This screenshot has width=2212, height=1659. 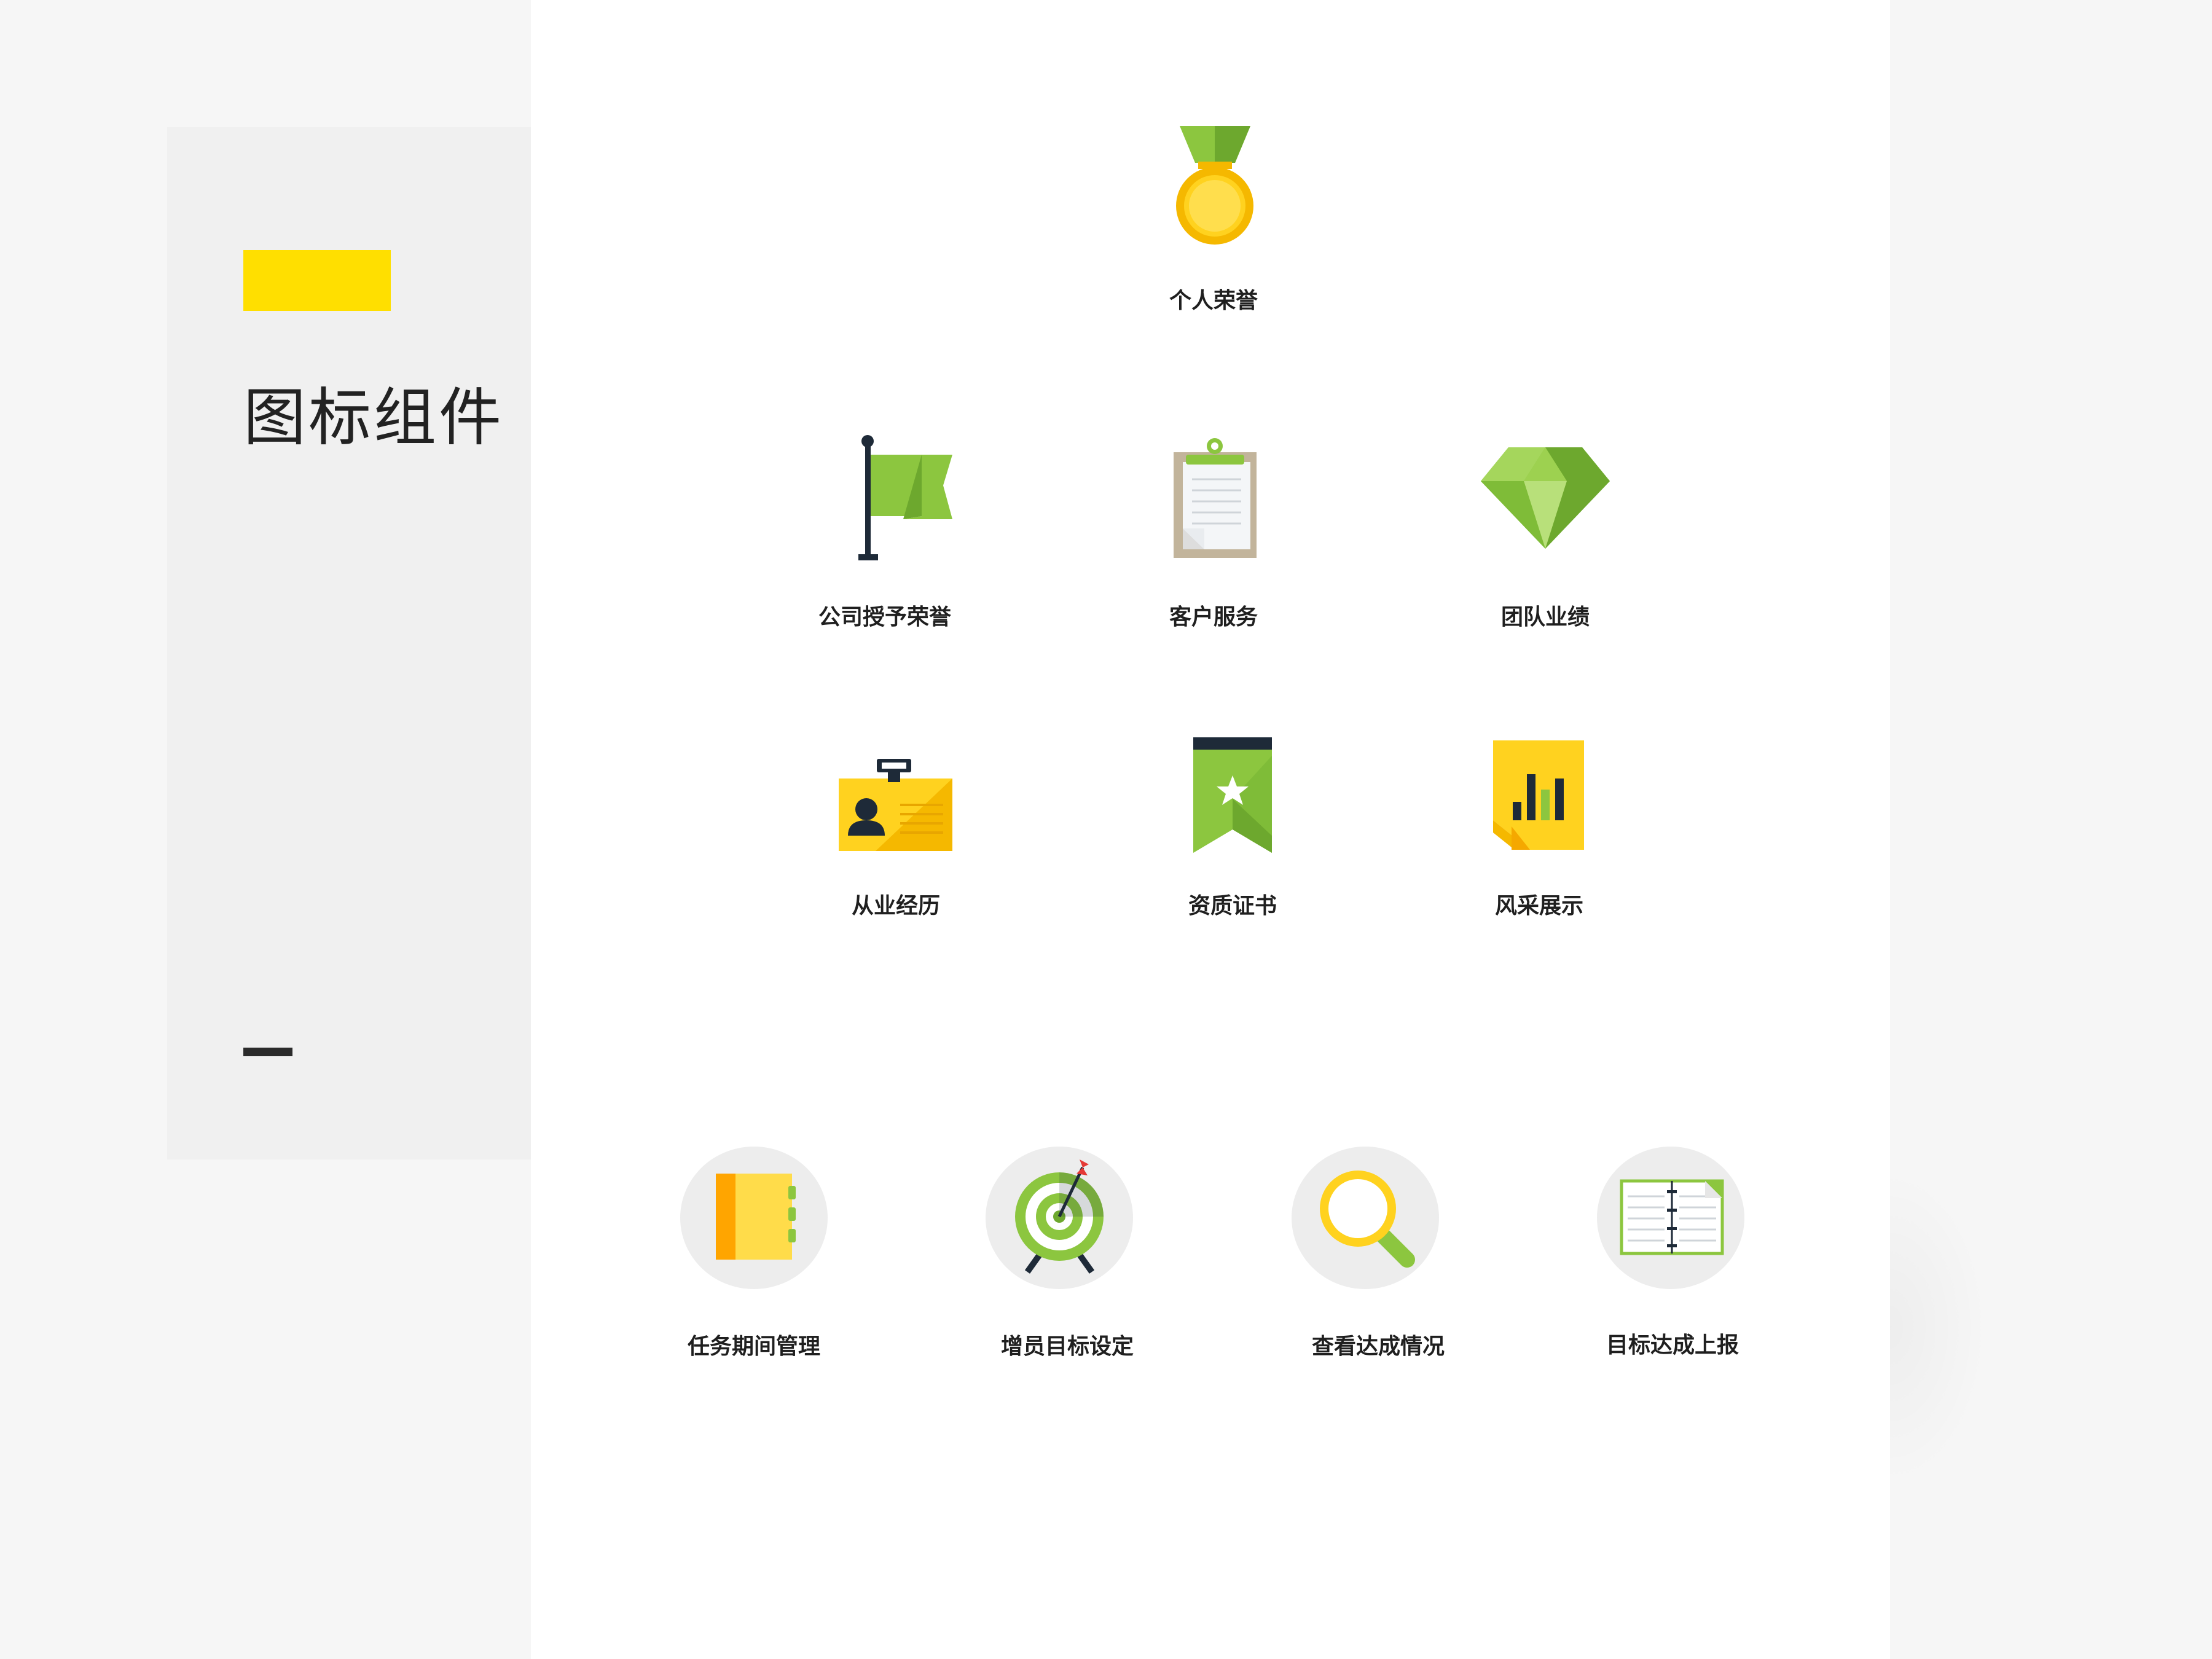 I want to click on certificate-ribbon-icon, so click(x=1232, y=795).